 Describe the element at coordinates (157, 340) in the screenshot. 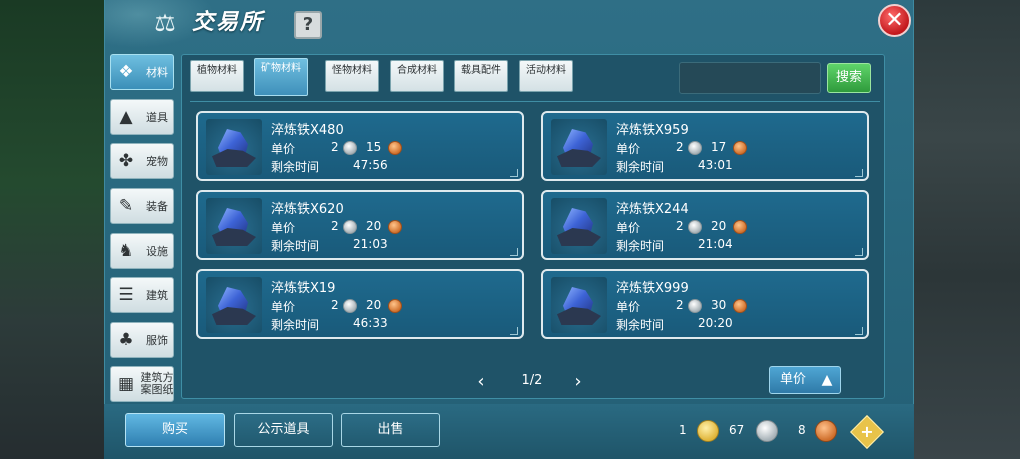

I see `sidebar-item-label: 服饰` at that location.